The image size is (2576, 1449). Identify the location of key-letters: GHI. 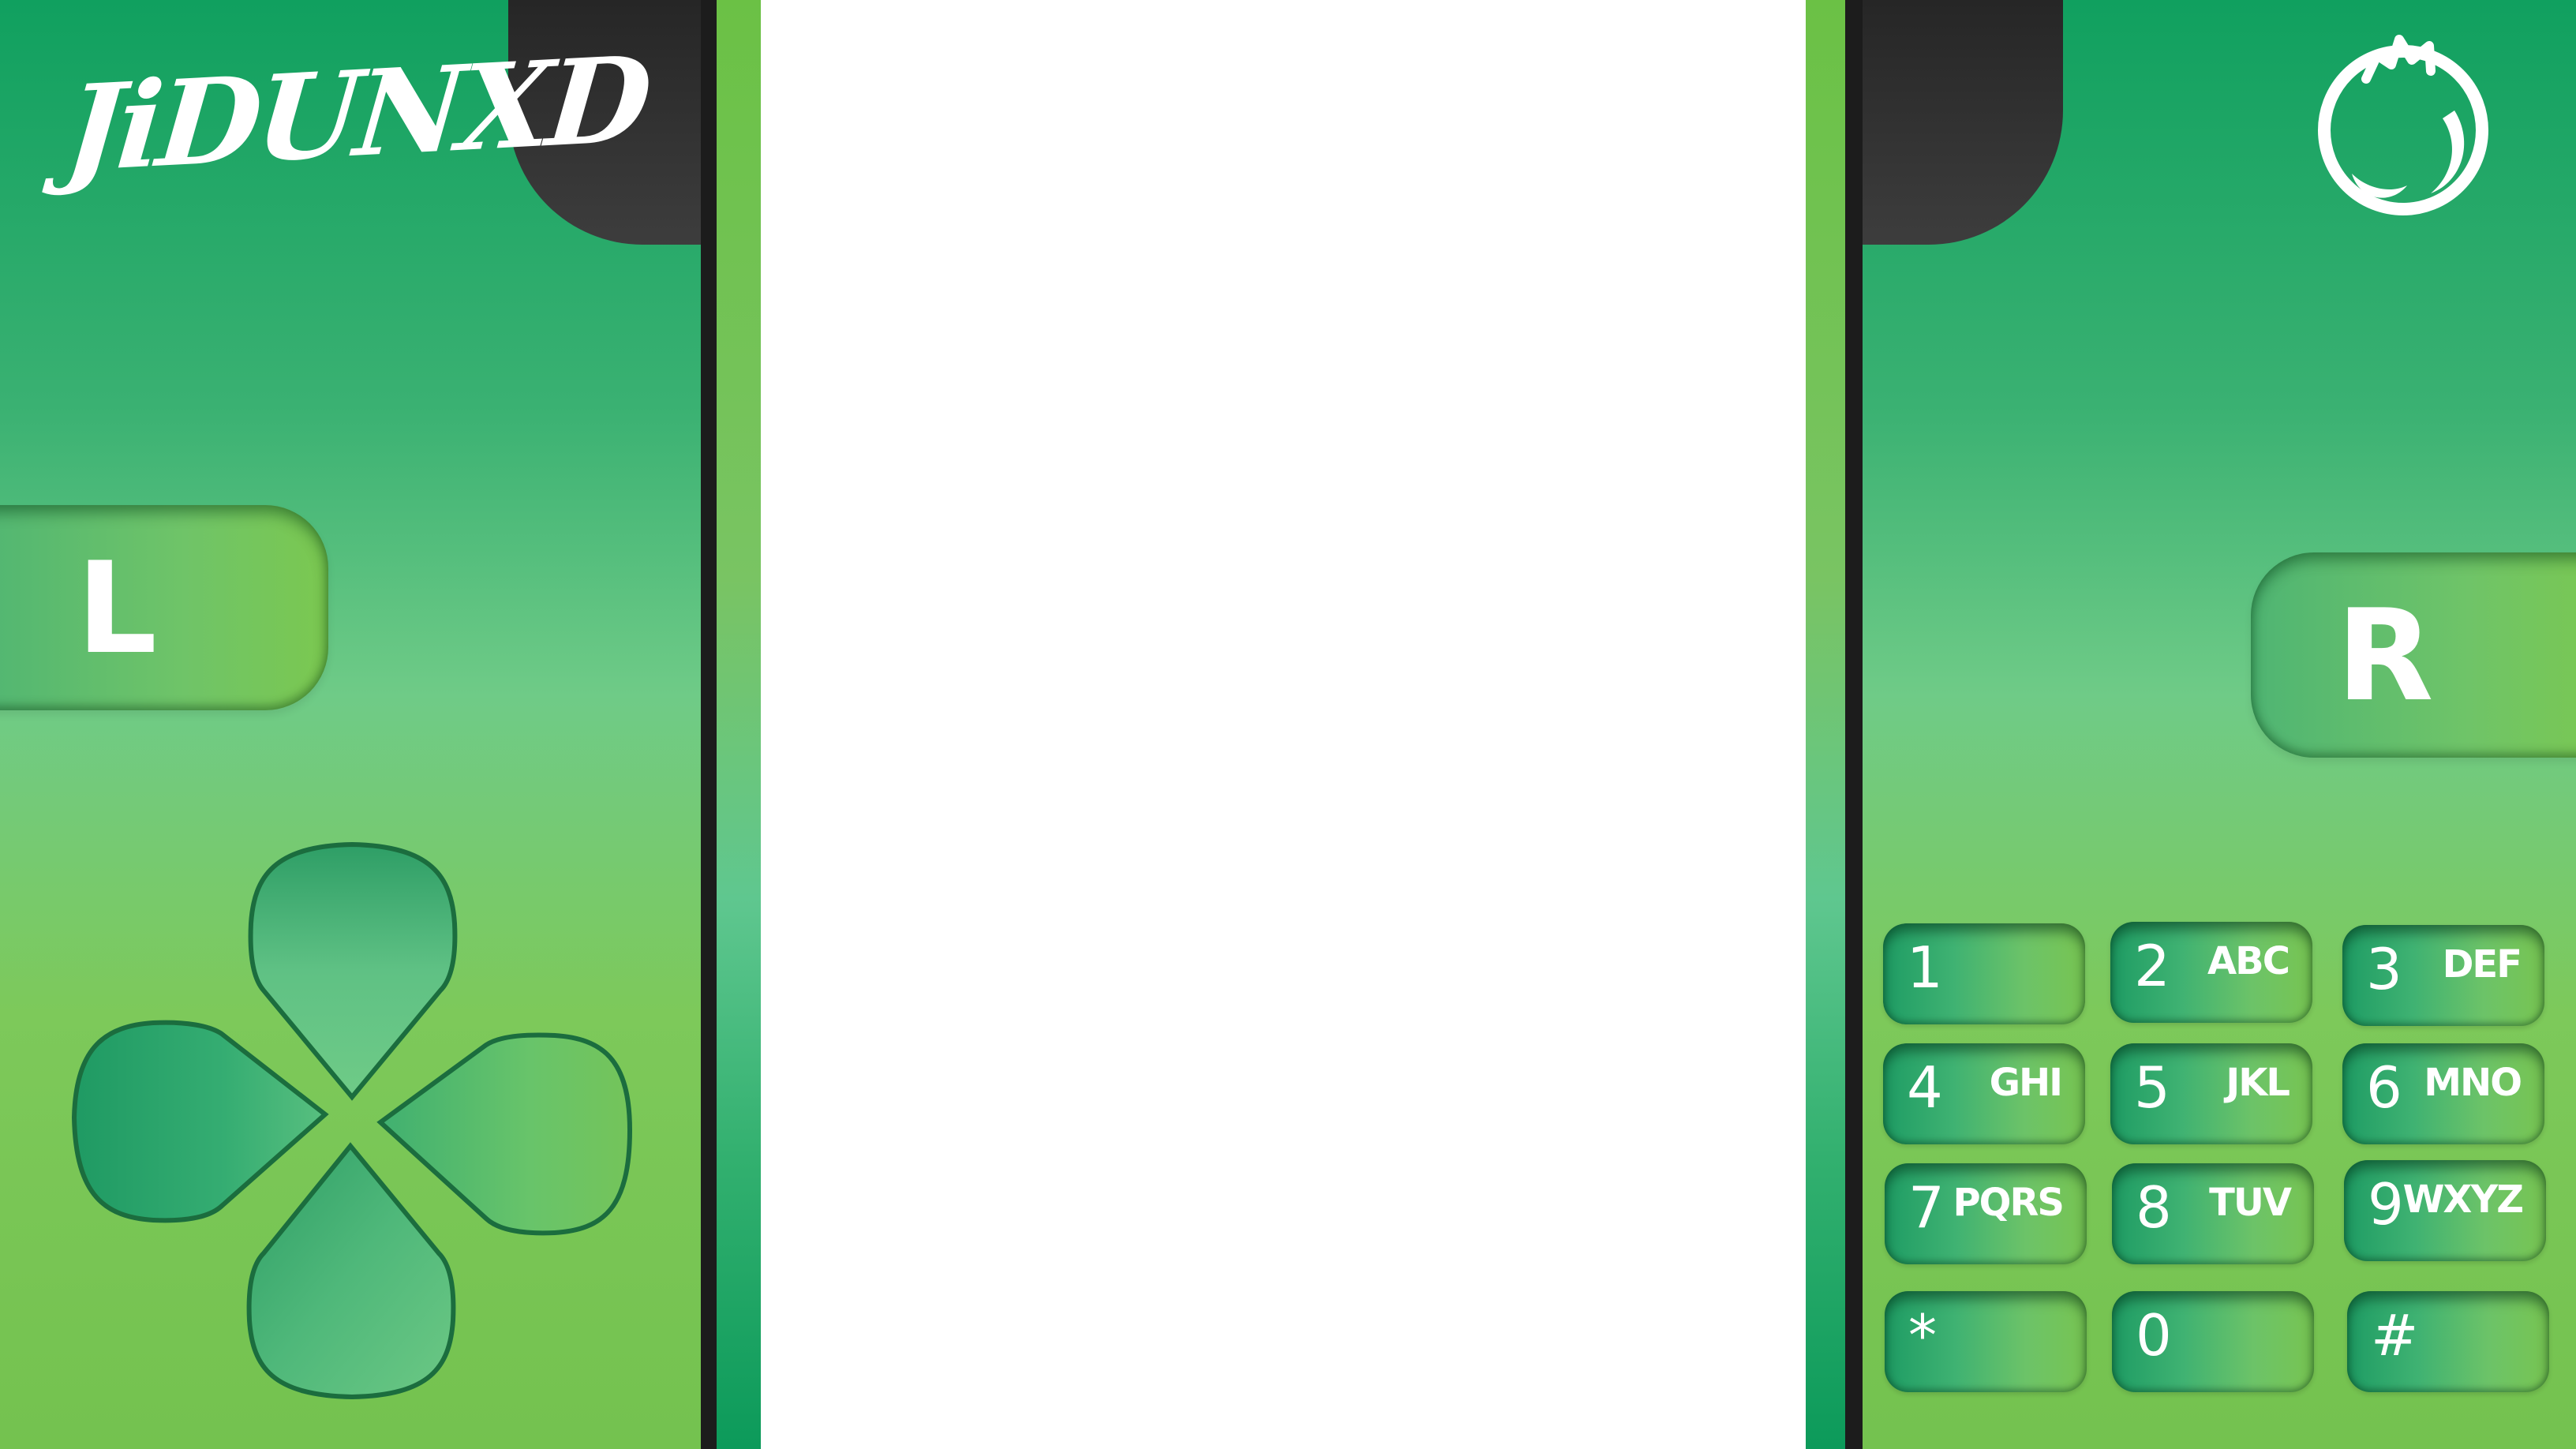
(2026, 1083).